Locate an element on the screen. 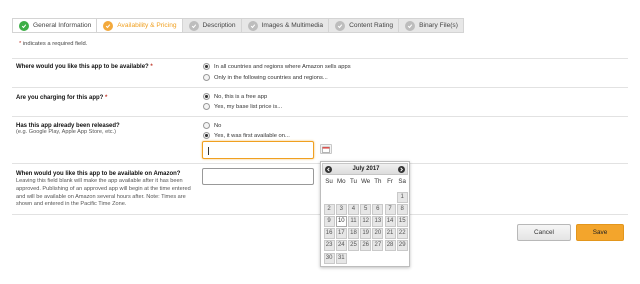 This screenshot has width=640, height=284. required-field-note: * indicates a required field. is located at coordinates (53, 44).